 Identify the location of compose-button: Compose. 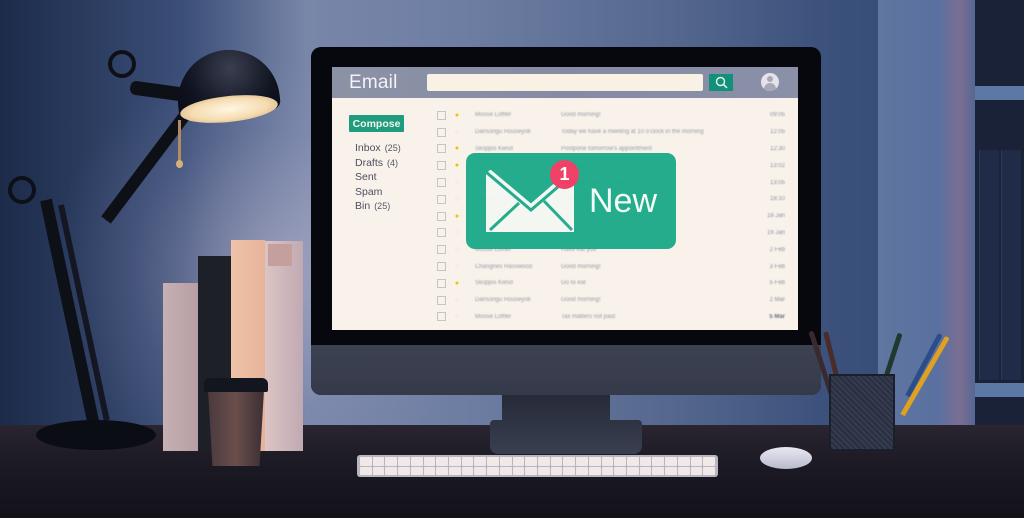
(376, 123).